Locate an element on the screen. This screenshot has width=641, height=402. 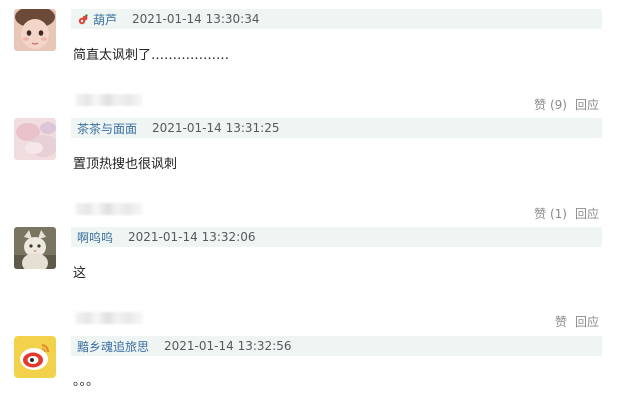
comment-actions: 赞回应 is located at coordinates (577, 321).